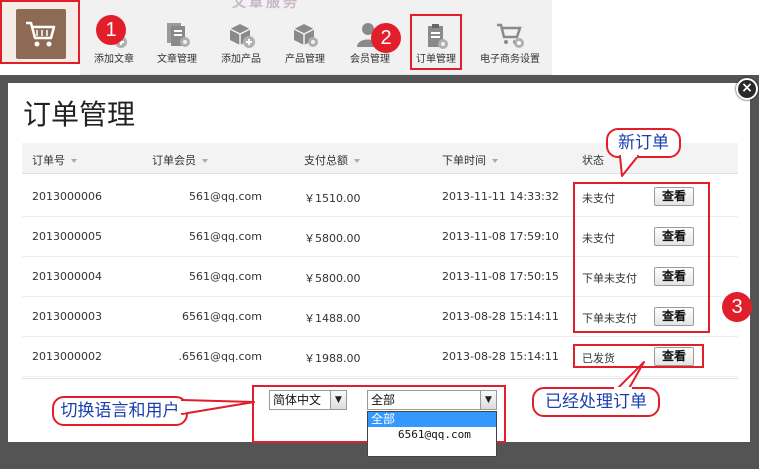 The image size is (759, 469). What do you see at coordinates (67, 236) in the screenshot?
I see `order-number: 2013000005` at bounding box center [67, 236].